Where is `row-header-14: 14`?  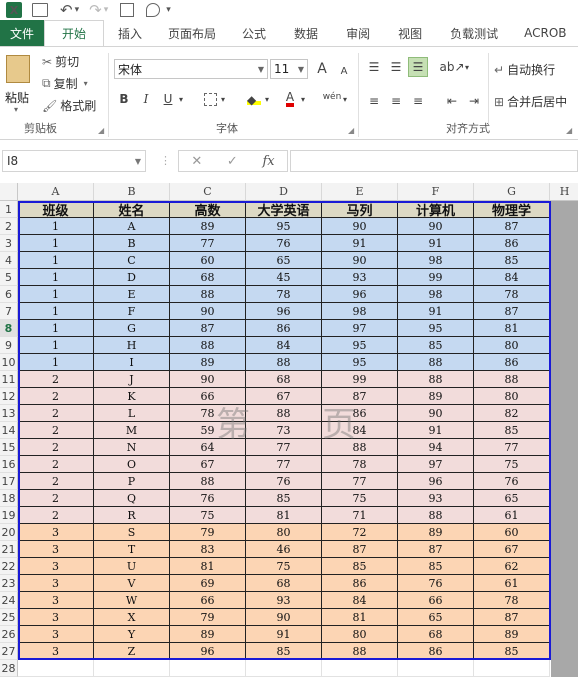 row-header-14: 14 is located at coordinates (9, 430).